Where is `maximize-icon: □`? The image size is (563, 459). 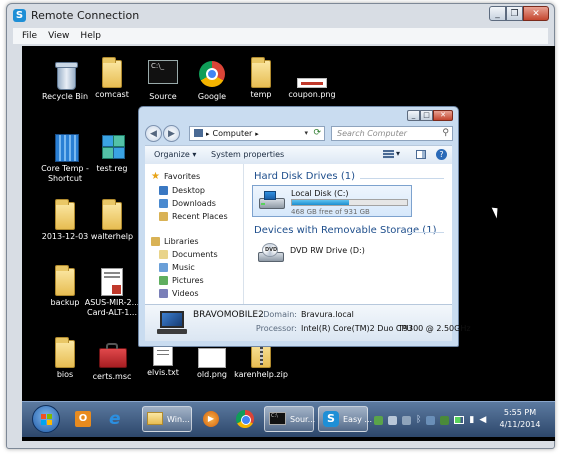 maximize-icon: □ is located at coordinates (426, 115).